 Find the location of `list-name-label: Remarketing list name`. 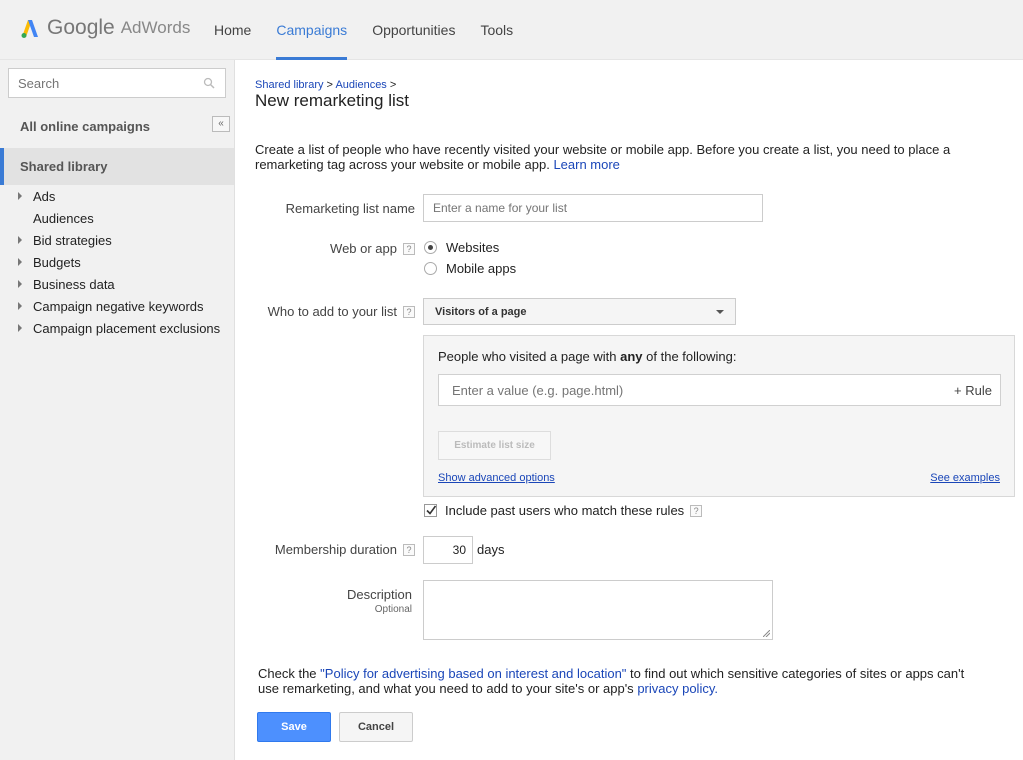

list-name-label: Remarketing list name is located at coordinates (350, 208).